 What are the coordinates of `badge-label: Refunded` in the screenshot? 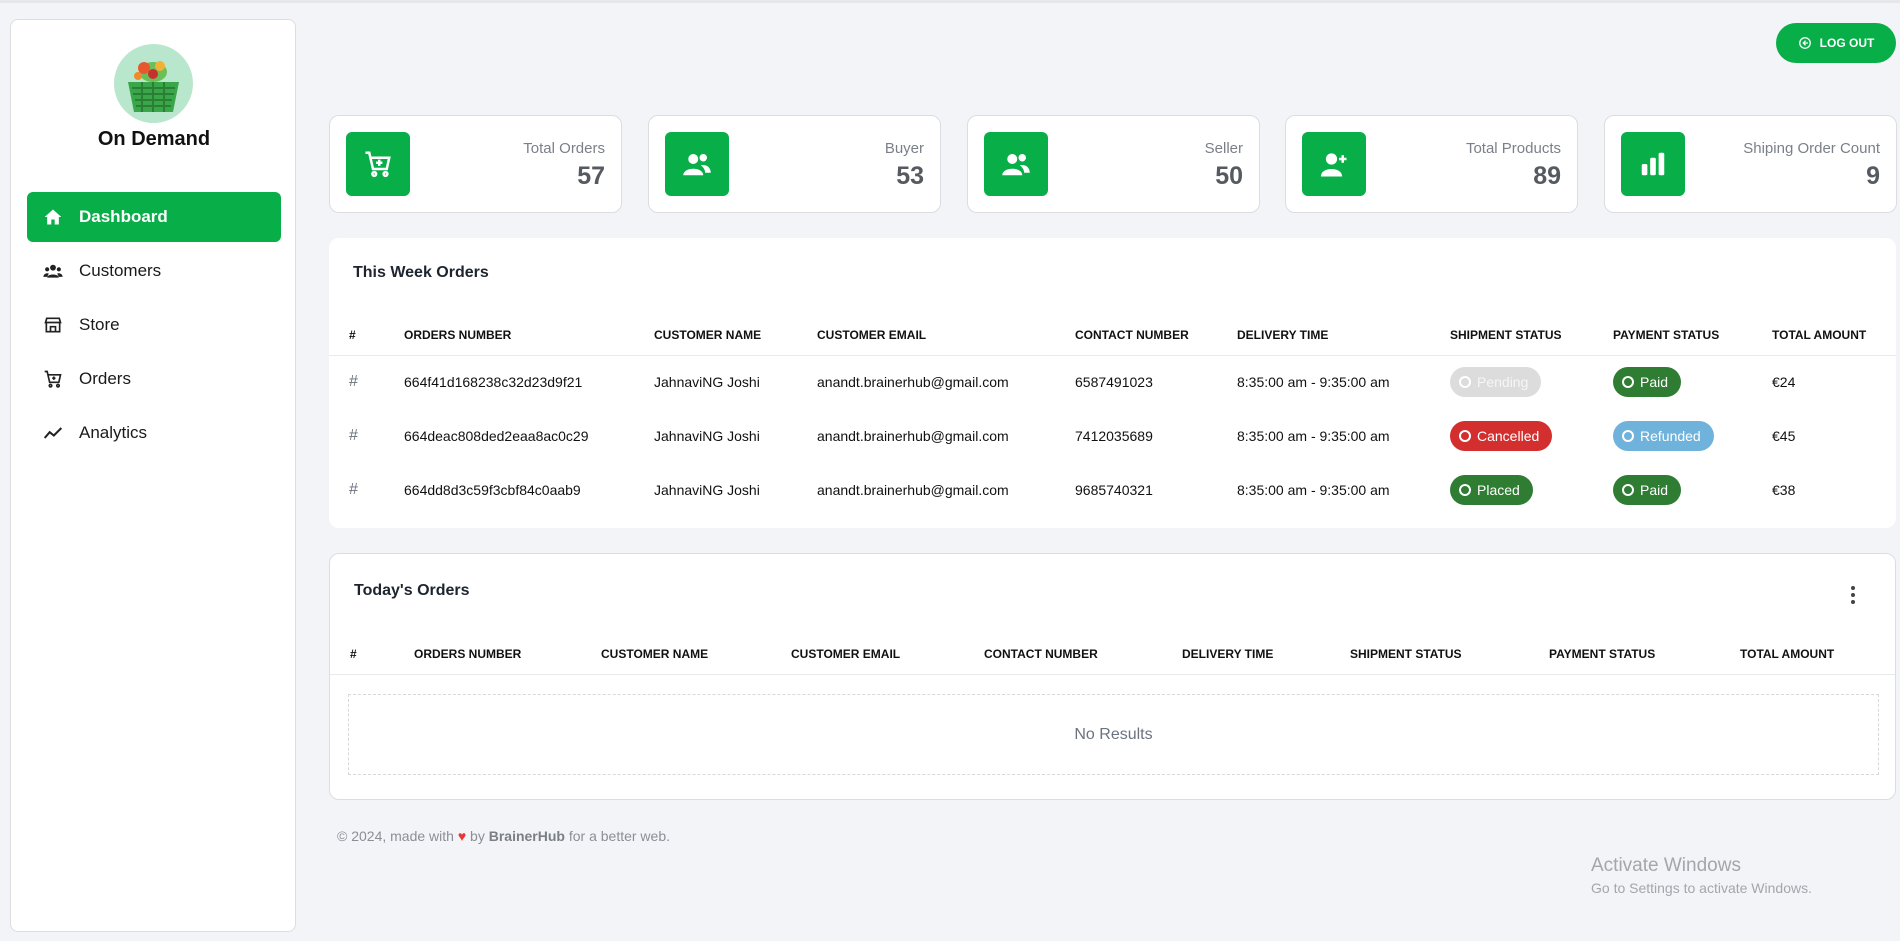 It's located at (1670, 436).